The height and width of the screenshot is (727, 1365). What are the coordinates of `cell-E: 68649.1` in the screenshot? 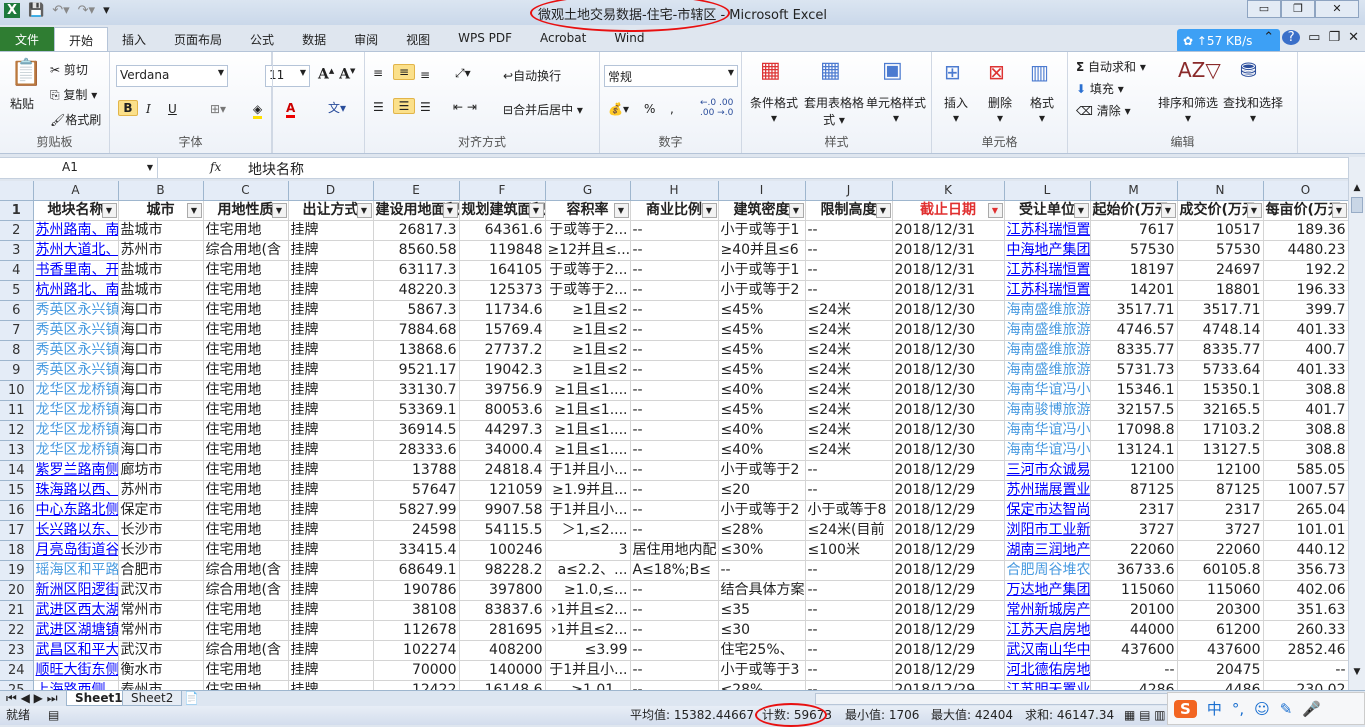 It's located at (416, 570).